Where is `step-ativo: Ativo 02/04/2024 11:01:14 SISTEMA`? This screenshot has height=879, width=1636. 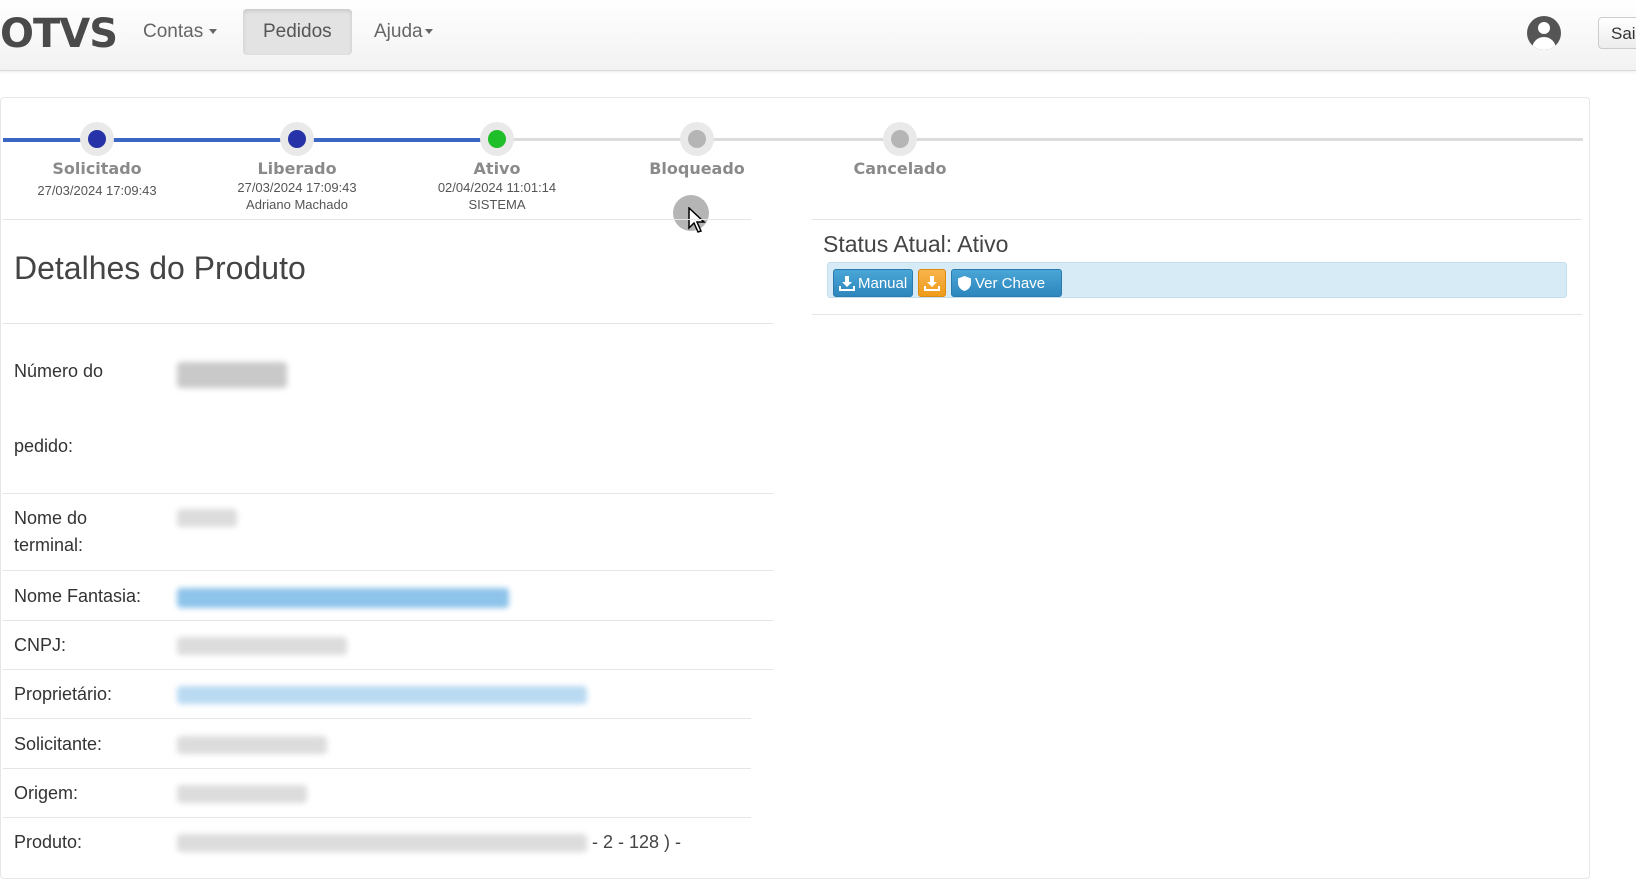 step-ativo: Ativo 02/04/2024 11:01:14 SISTEMA is located at coordinates (497, 167).